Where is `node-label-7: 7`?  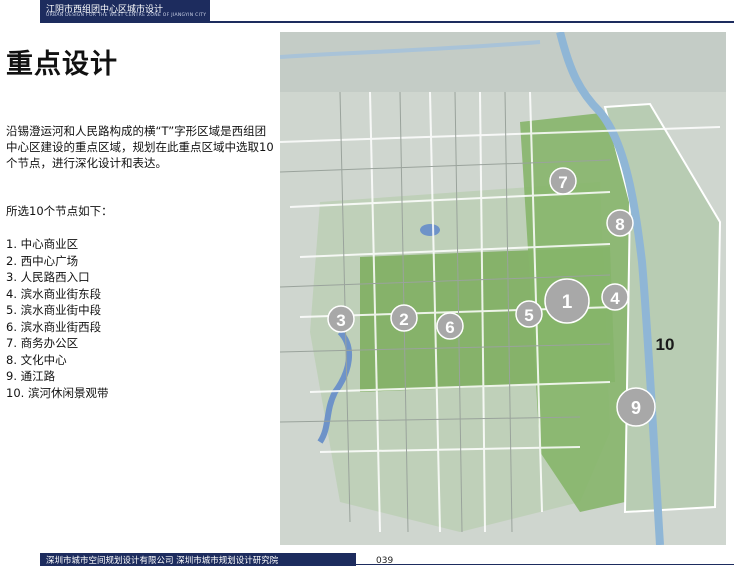
node-label-7: 7 is located at coordinates (562, 182).